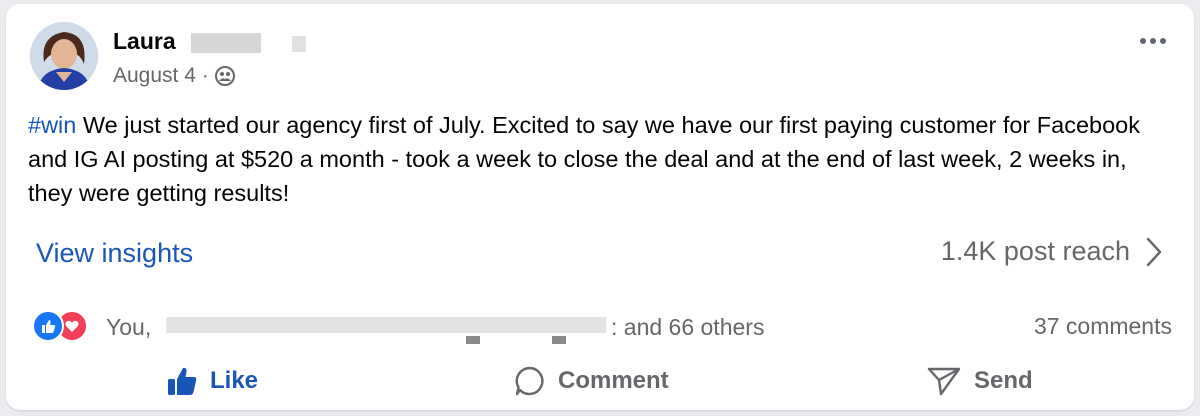 The height and width of the screenshot is (416, 1200). I want to click on comment-button: Comment, so click(591, 381).